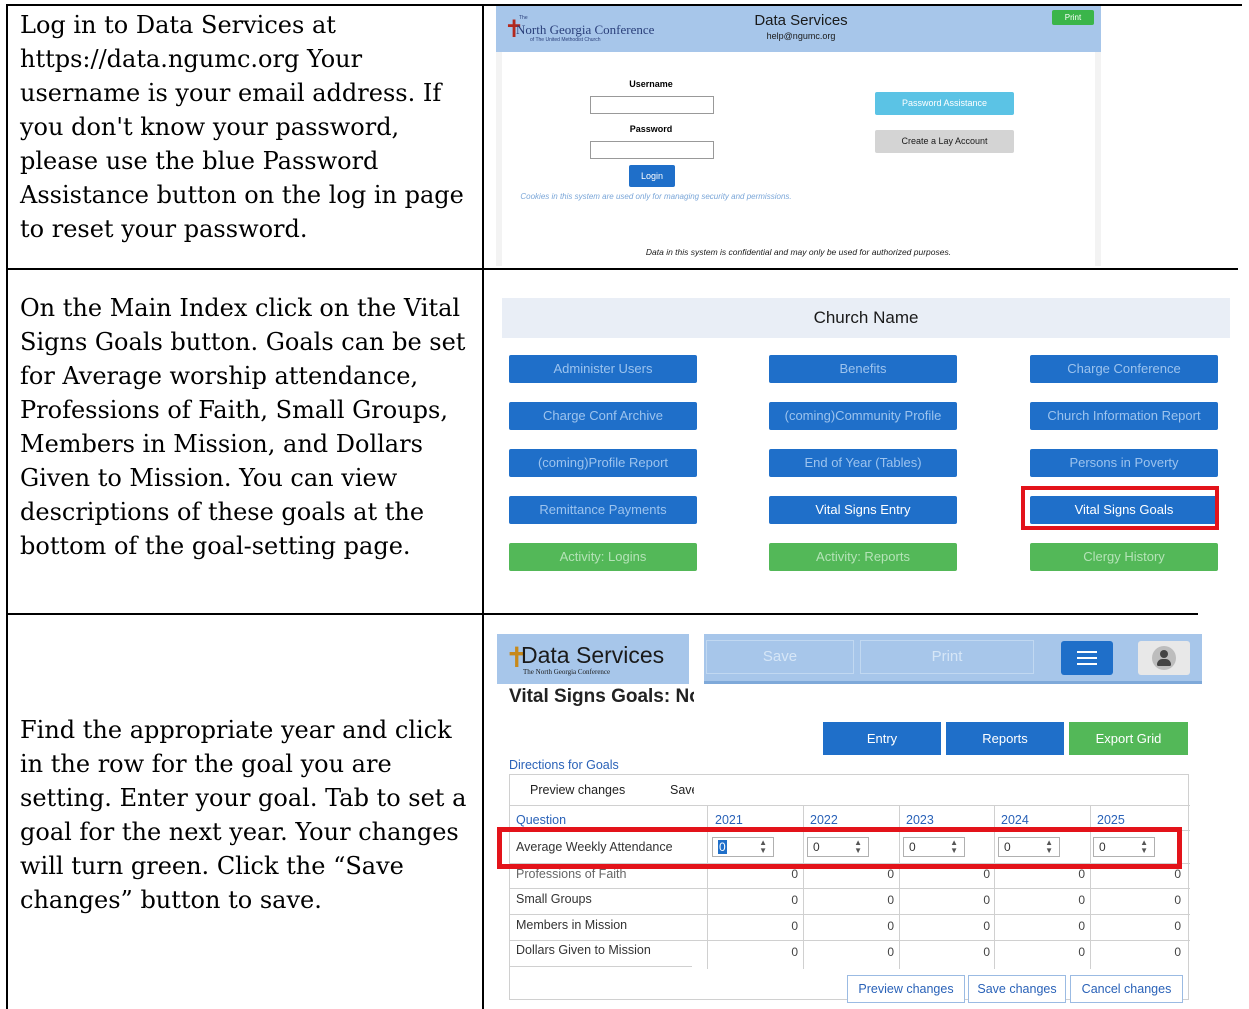 Image resolution: width=1249 pixels, height=1009 pixels. I want to click on page-title: Vital Signs Goals: Nor, so click(601, 696).